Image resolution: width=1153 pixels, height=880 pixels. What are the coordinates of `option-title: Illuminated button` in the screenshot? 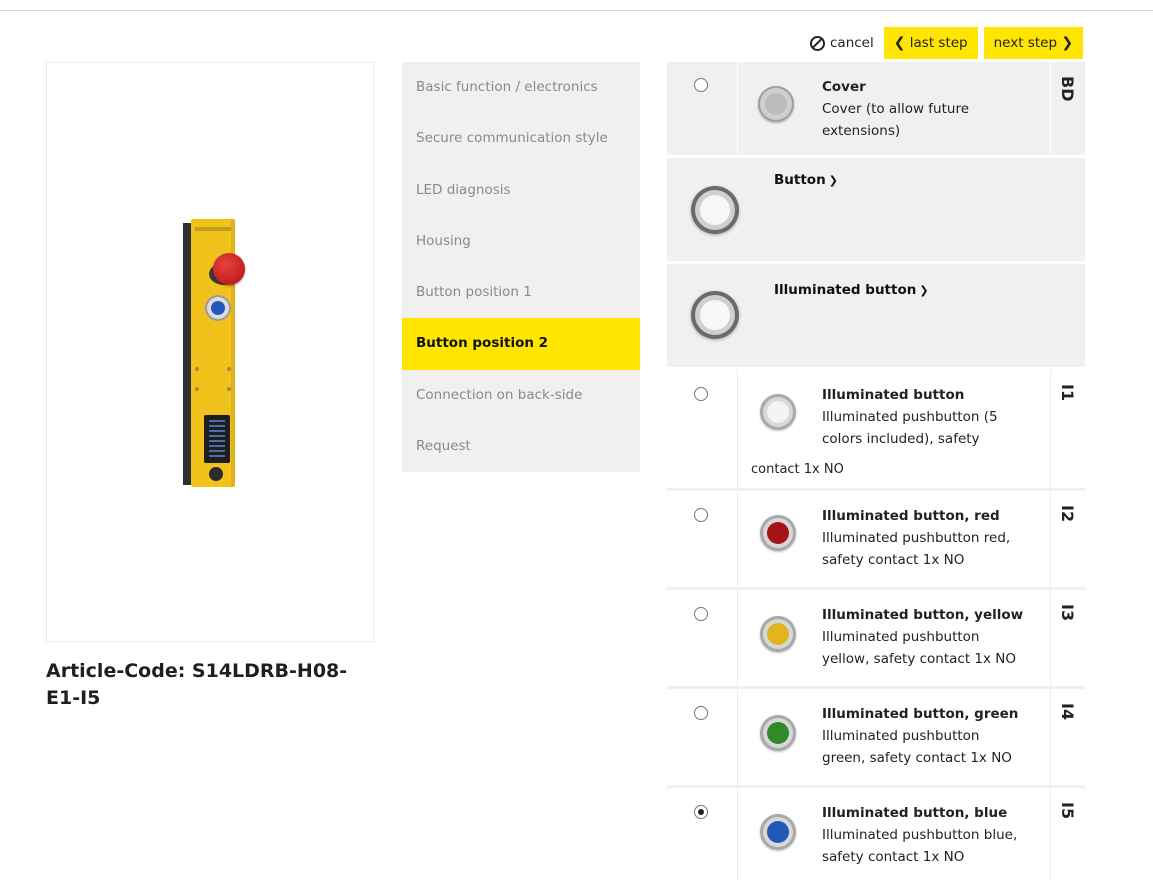 It's located at (893, 395).